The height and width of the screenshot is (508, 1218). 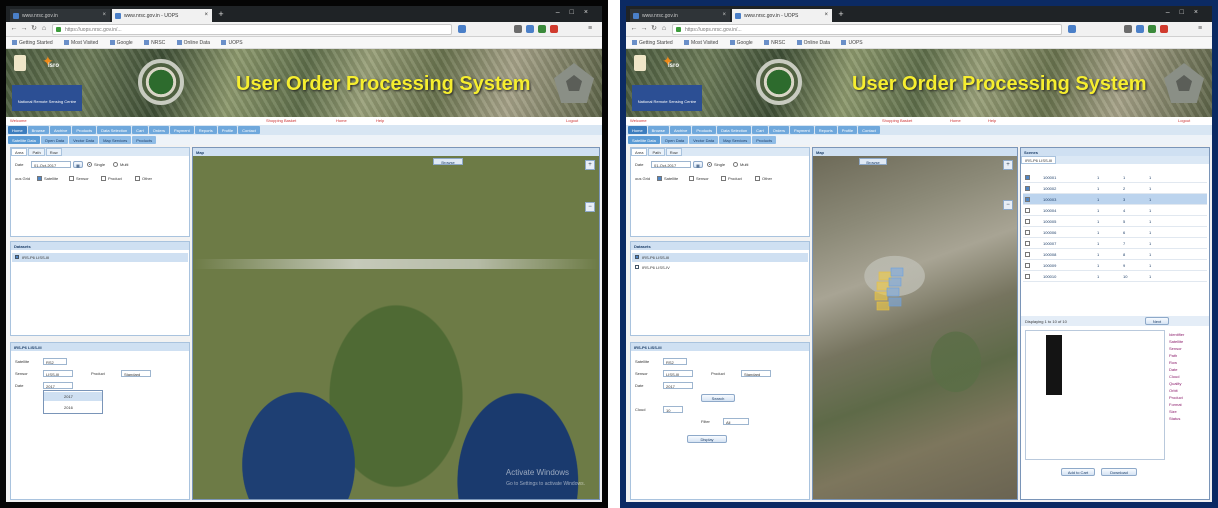 What do you see at coordinates (1200, 29) in the screenshot?
I see `menu-icon: ≡` at bounding box center [1200, 29].